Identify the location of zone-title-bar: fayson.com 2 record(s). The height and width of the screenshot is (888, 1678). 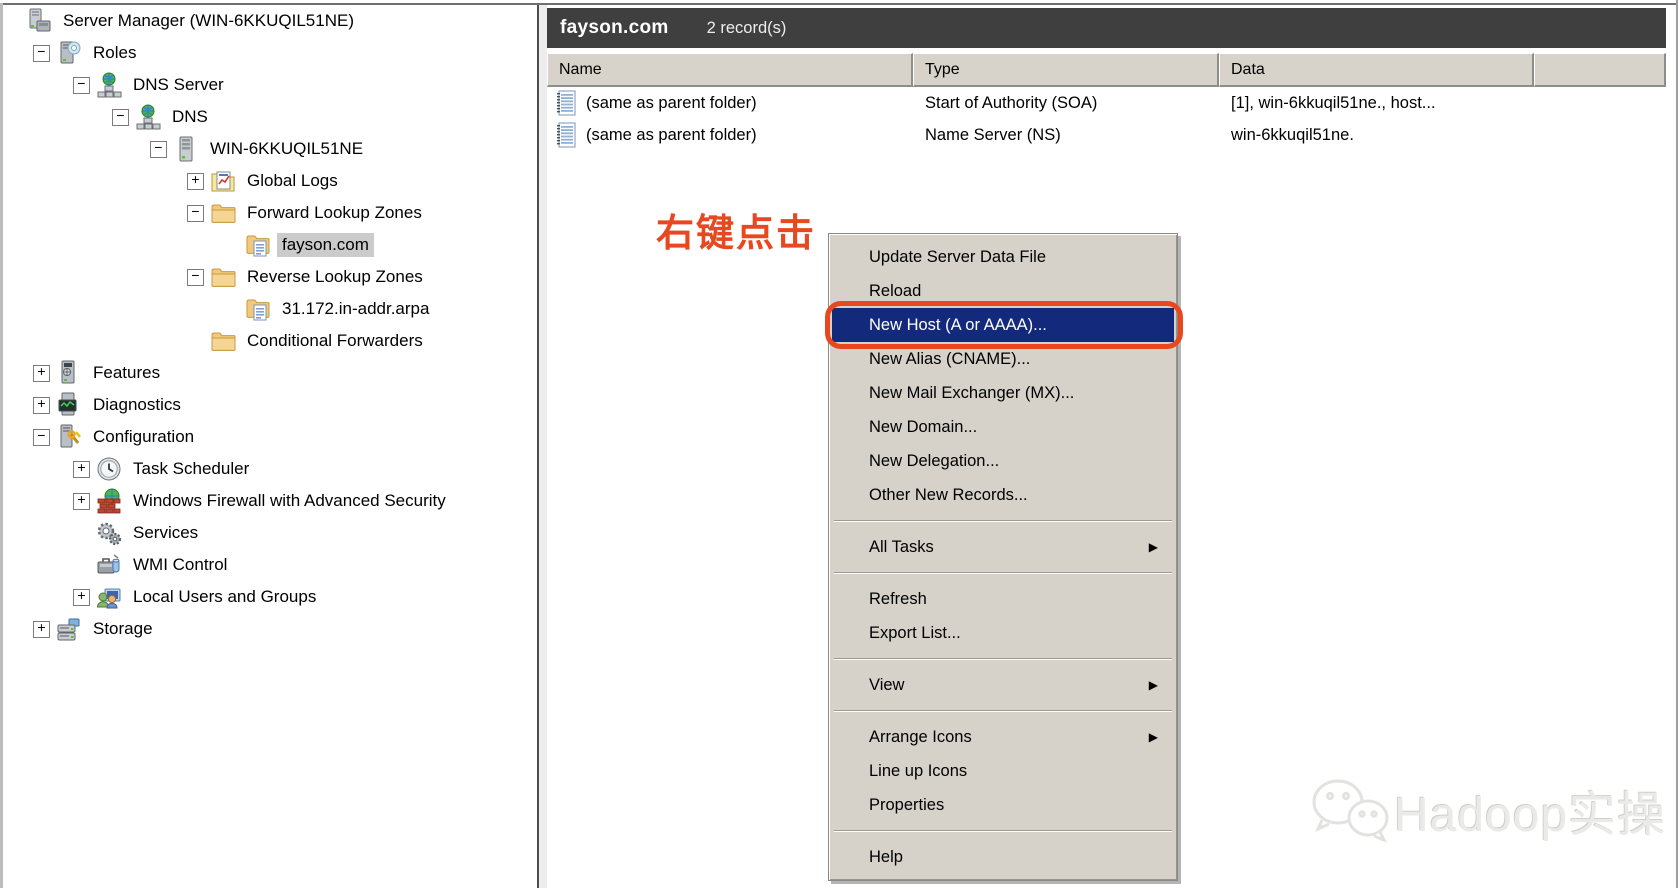
(1106, 28).